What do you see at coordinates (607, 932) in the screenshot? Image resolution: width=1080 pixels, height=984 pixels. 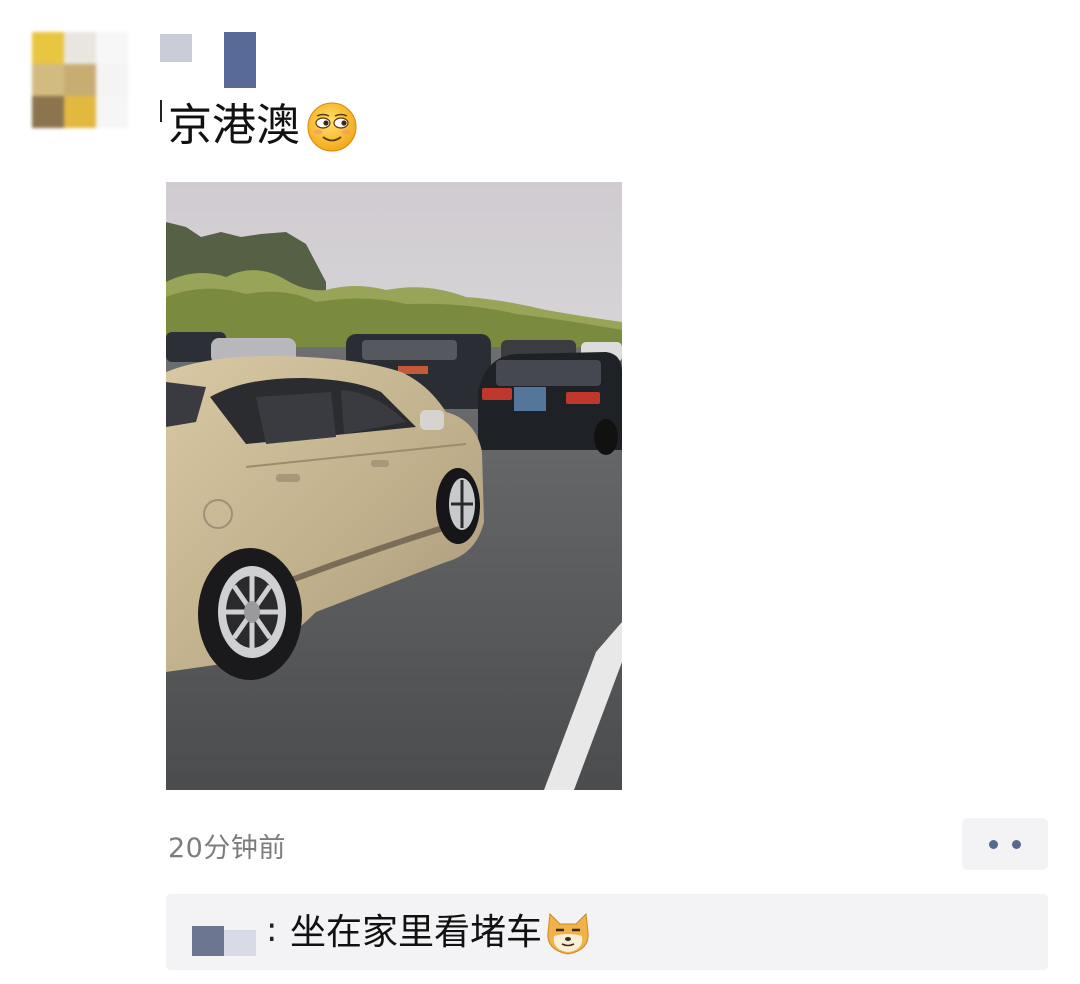 I see `comments-panel: : 坐在家里看堵车` at bounding box center [607, 932].